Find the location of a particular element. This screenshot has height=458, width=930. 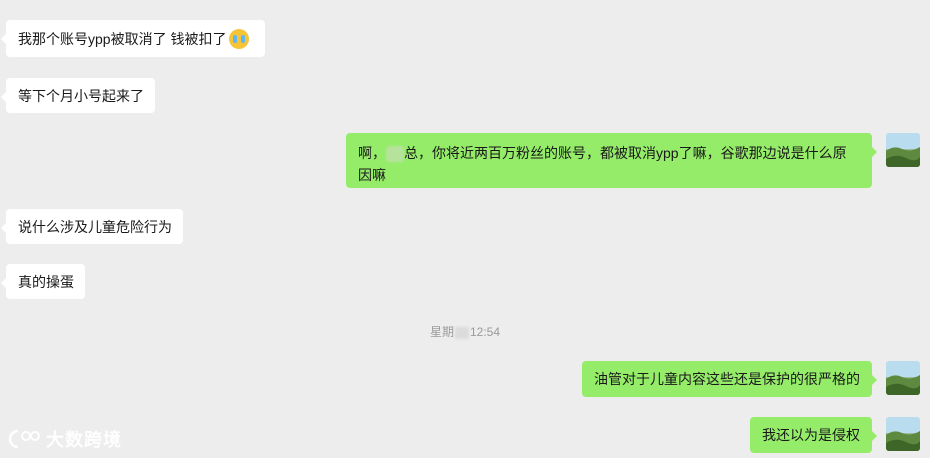

watermark-logo-icon is located at coordinates (24, 439).